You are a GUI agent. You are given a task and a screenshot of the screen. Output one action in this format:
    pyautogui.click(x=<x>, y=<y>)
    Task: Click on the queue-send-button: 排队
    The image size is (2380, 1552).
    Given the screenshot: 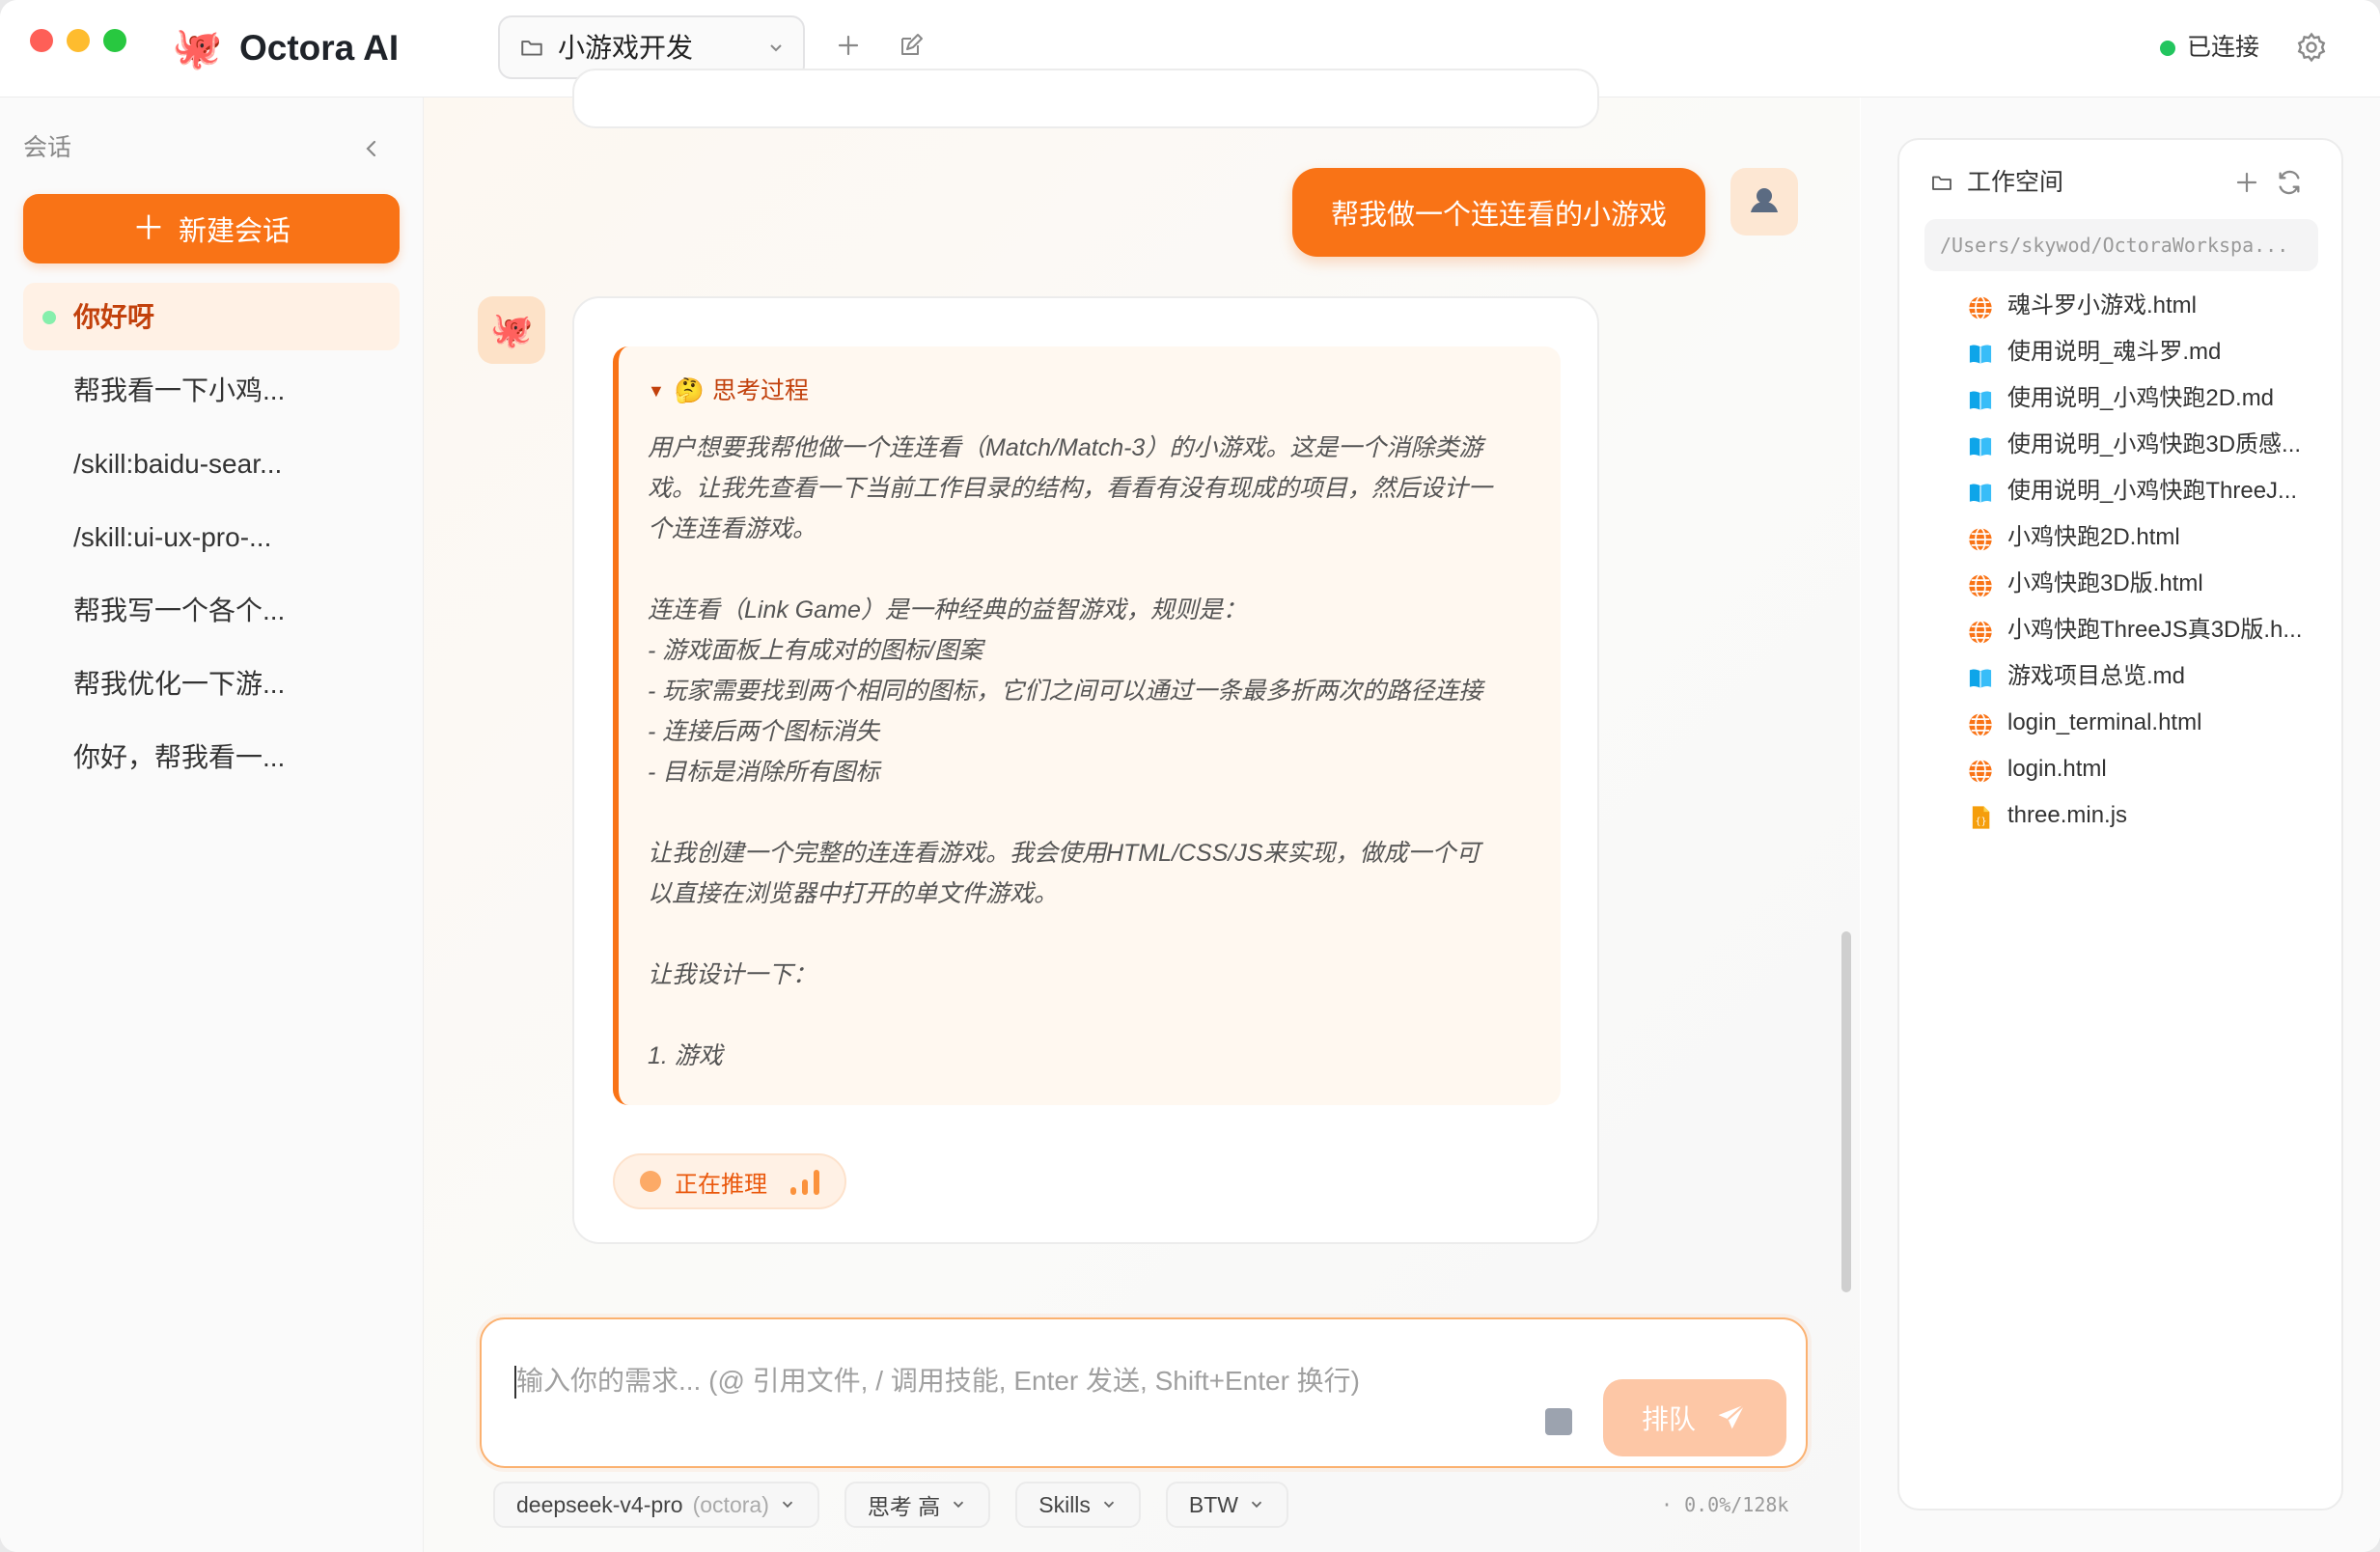 What is the action you would take?
    pyautogui.click(x=1695, y=1418)
    